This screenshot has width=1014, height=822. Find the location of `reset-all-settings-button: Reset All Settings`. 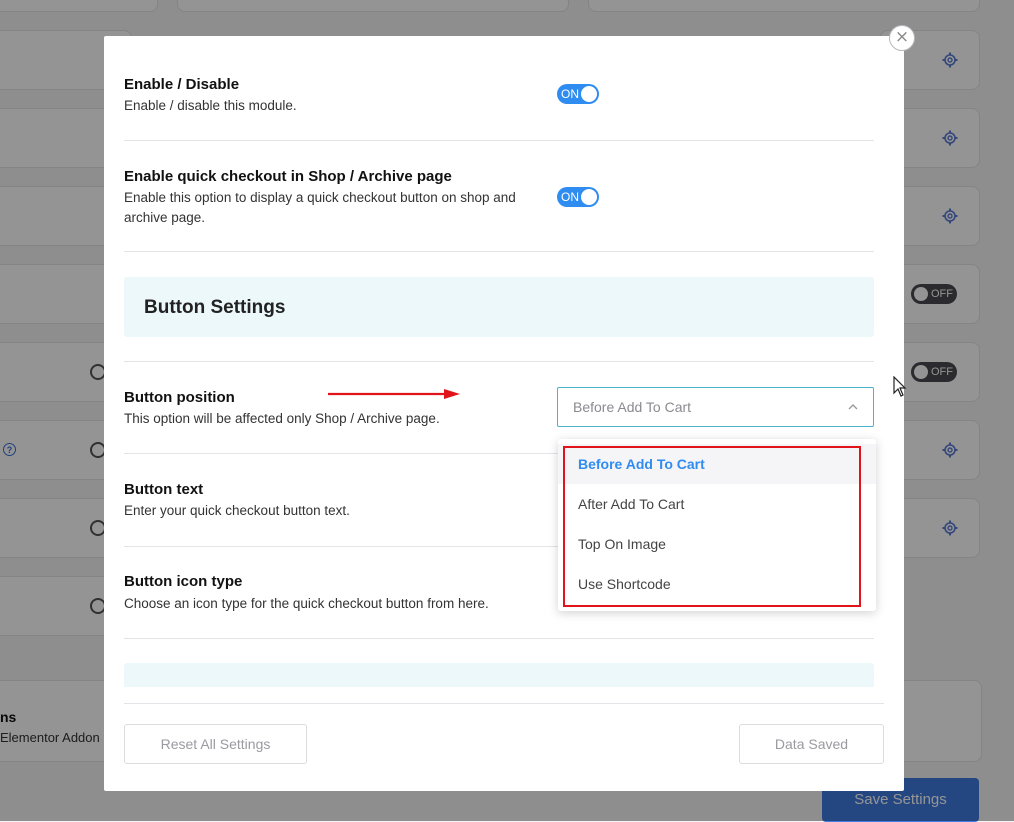

reset-all-settings-button: Reset All Settings is located at coordinates (215, 744).